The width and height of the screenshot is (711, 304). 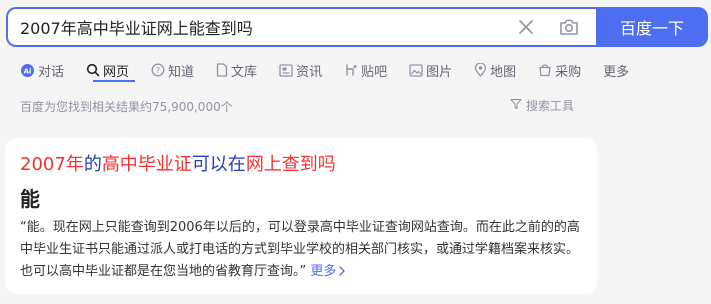 What do you see at coordinates (52, 164) in the screenshot?
I see `title-highlight: 2007年` at bounding box center [52, 164].